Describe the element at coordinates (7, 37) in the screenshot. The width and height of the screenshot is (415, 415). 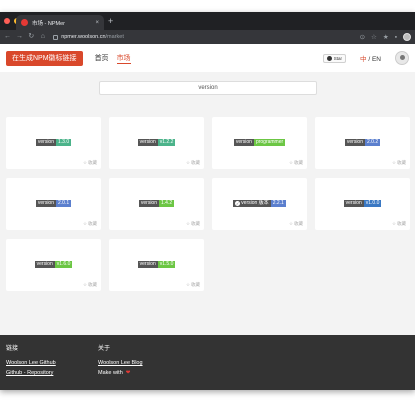
I see `back-icon: ←` at that location.